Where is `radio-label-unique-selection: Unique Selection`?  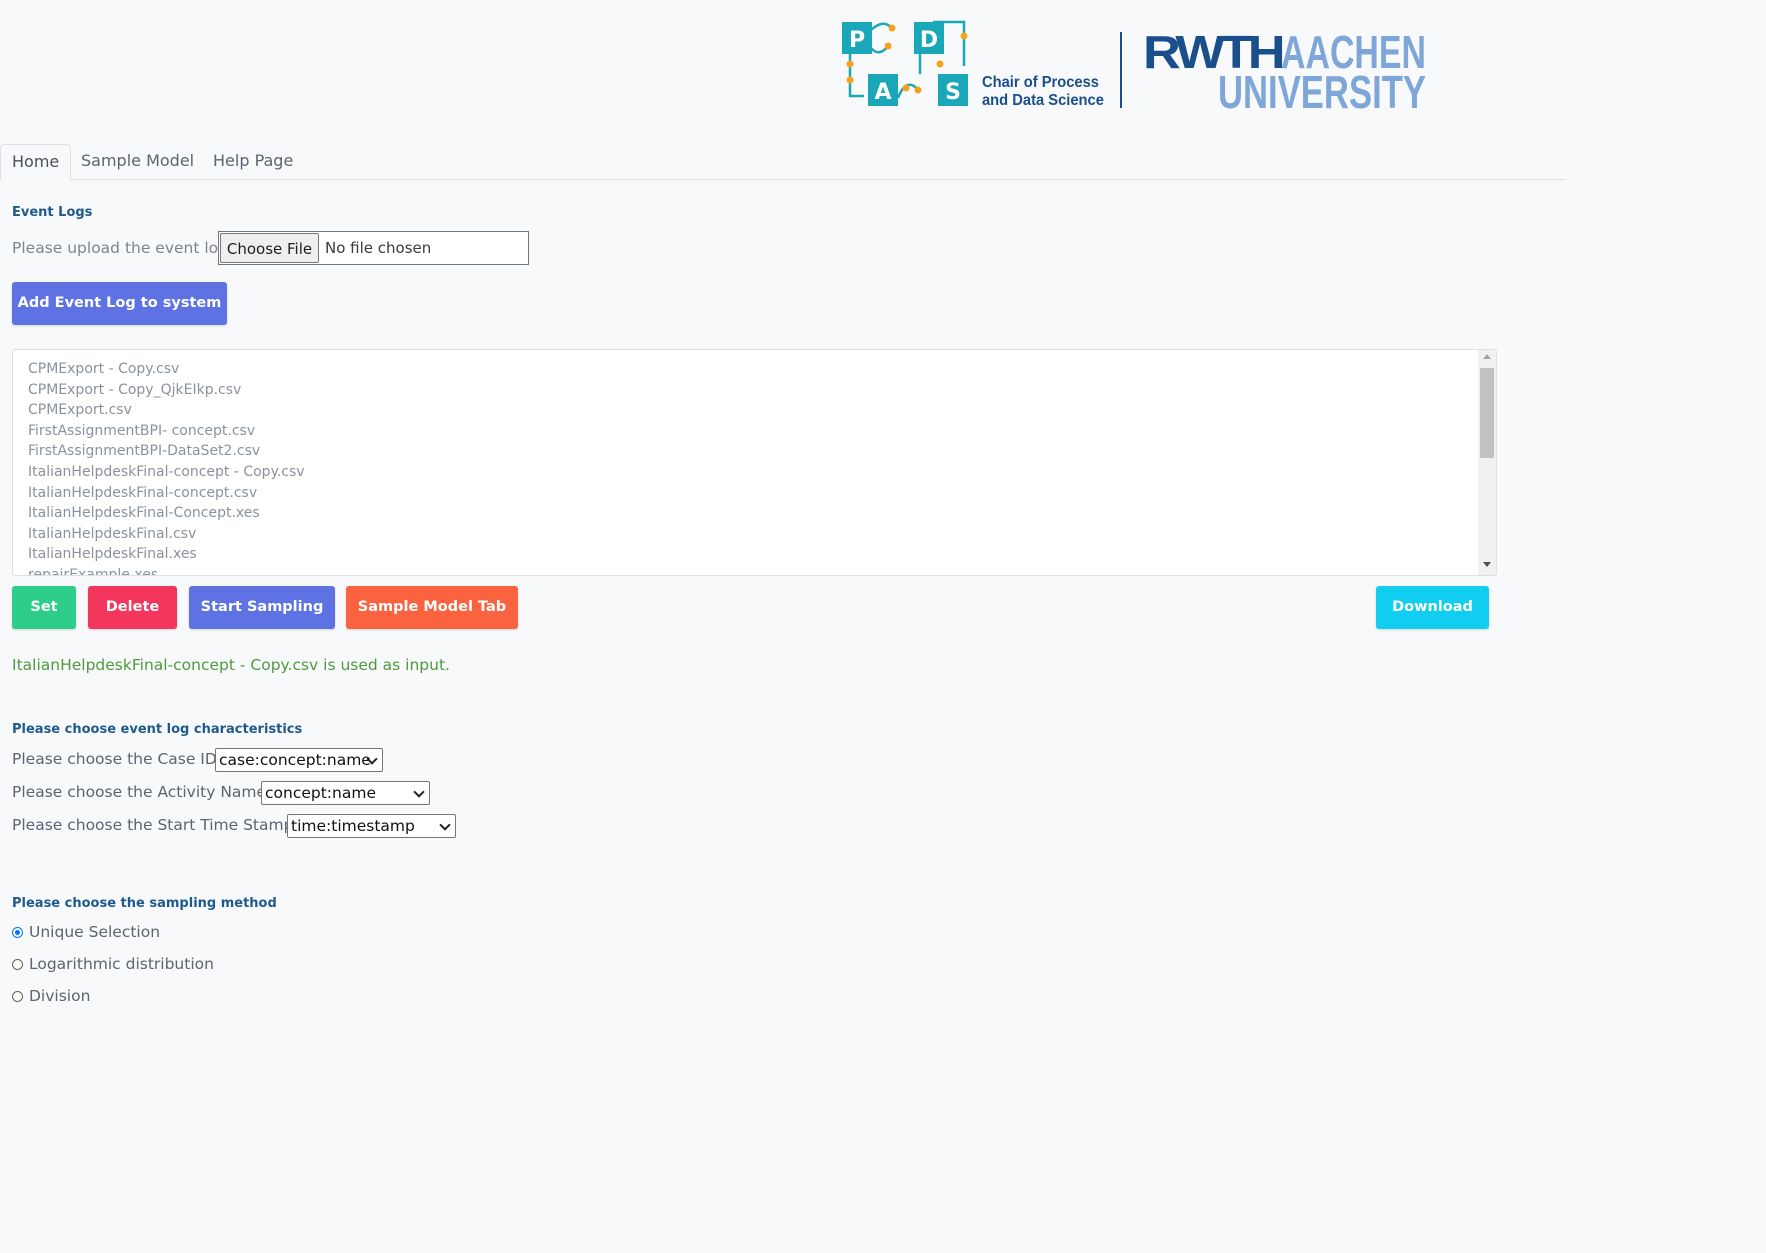
radio-label-unique-selection: Unique Selection is located at coordinates (95, 932).